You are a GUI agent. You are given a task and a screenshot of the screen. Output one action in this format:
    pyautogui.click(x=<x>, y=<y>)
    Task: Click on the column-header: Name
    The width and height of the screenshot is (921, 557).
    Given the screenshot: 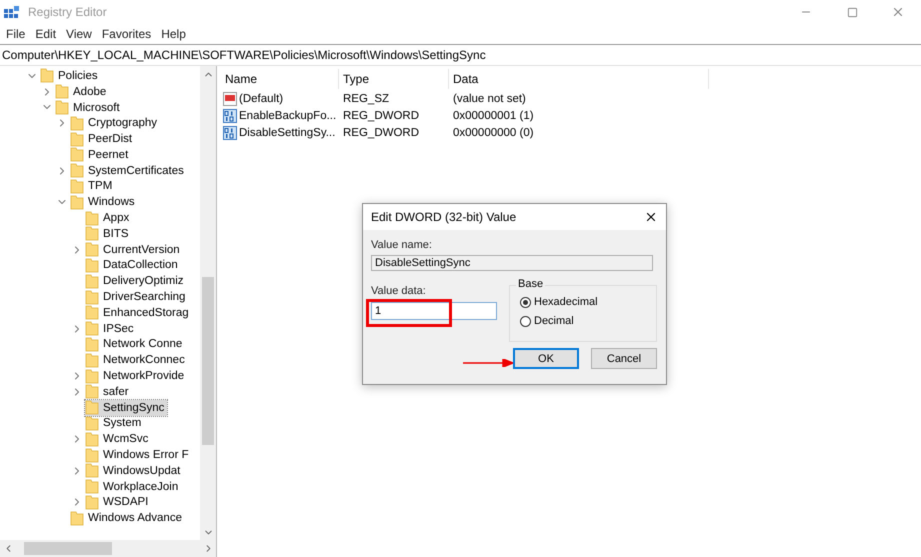 What is the action you would take?
    pyautogui.click(x=280, y=79)
    